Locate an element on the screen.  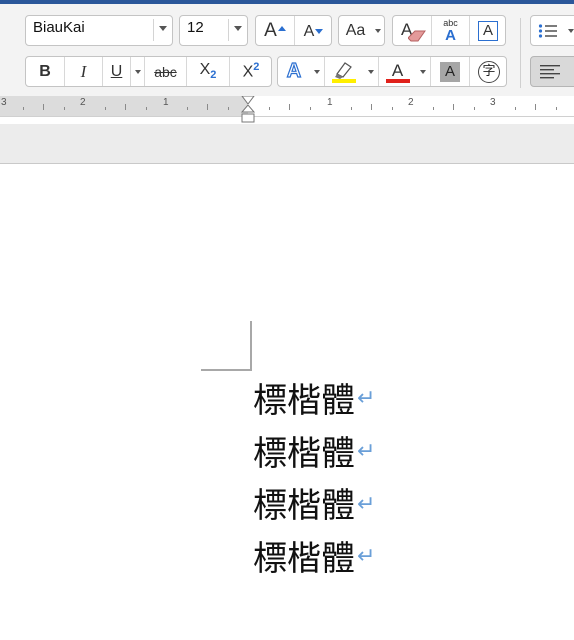
font-color-button: A is located at coordinates (397, 71).